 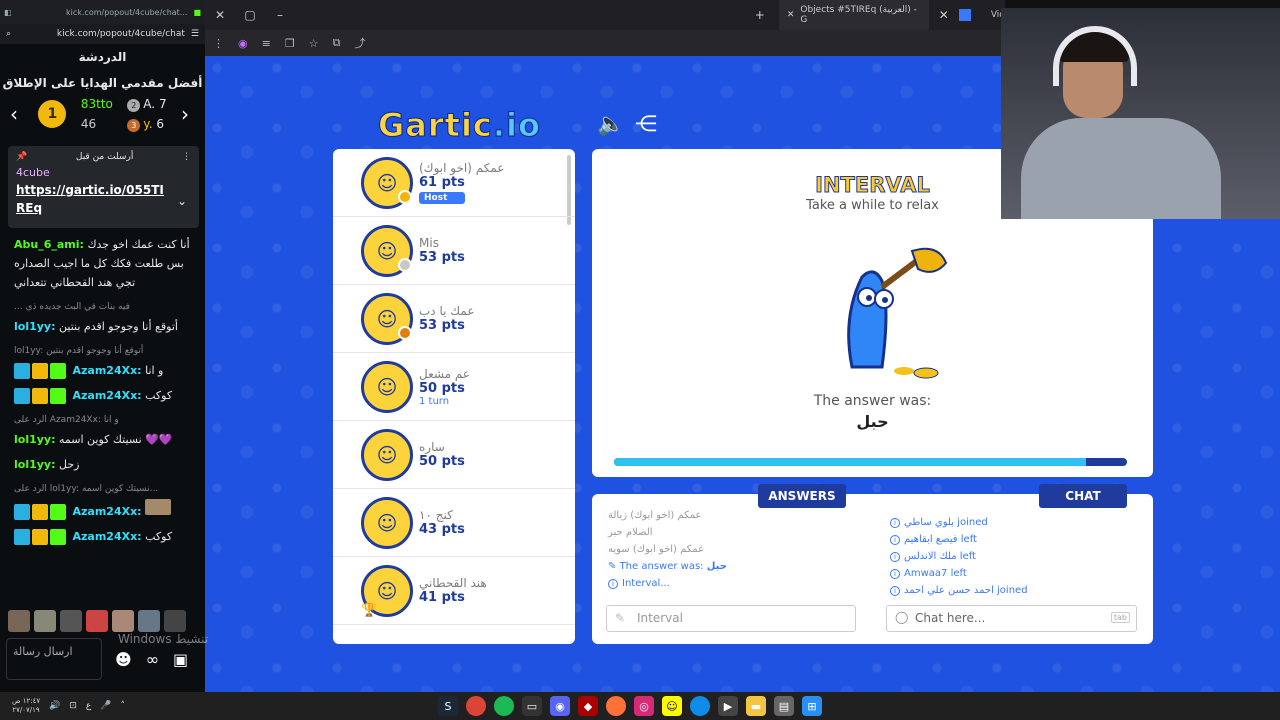 What do you see at coordinates (644, 706) in the screenshot?
I see `instagram-icon: ◎` at bounding box center [644, 706].